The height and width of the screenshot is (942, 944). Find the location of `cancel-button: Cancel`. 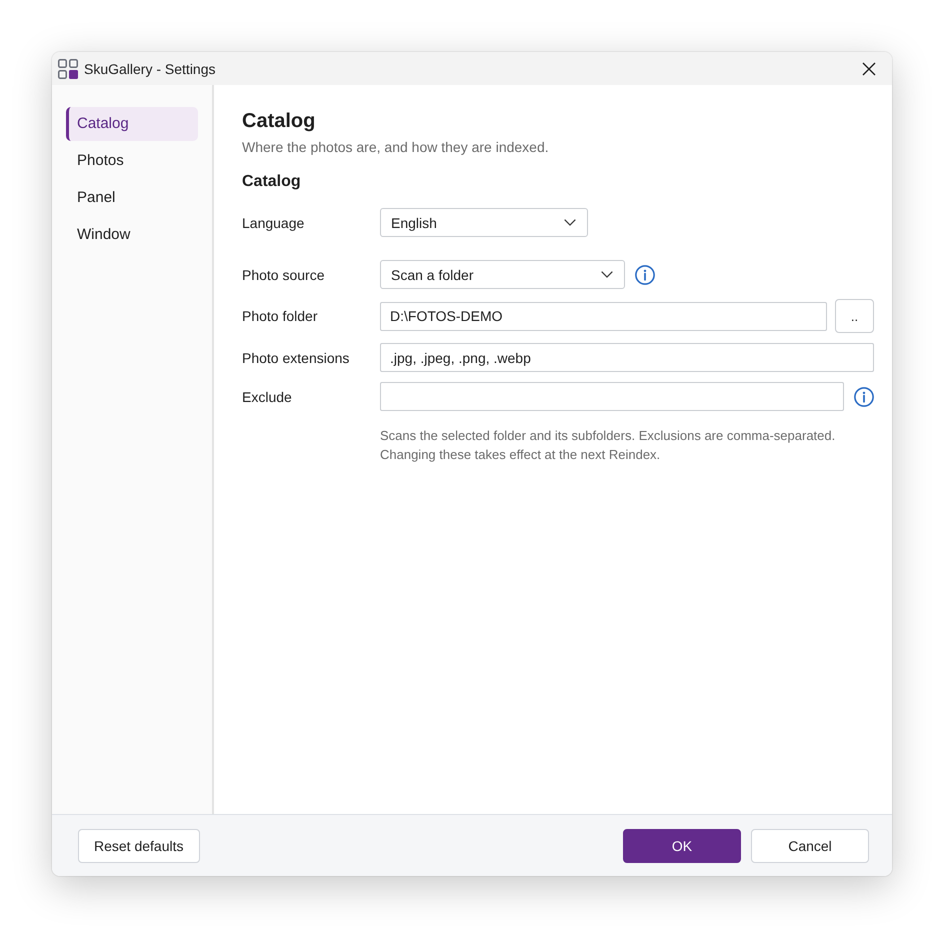

cancel-button: Cancel is located at coordinates (810, 845).